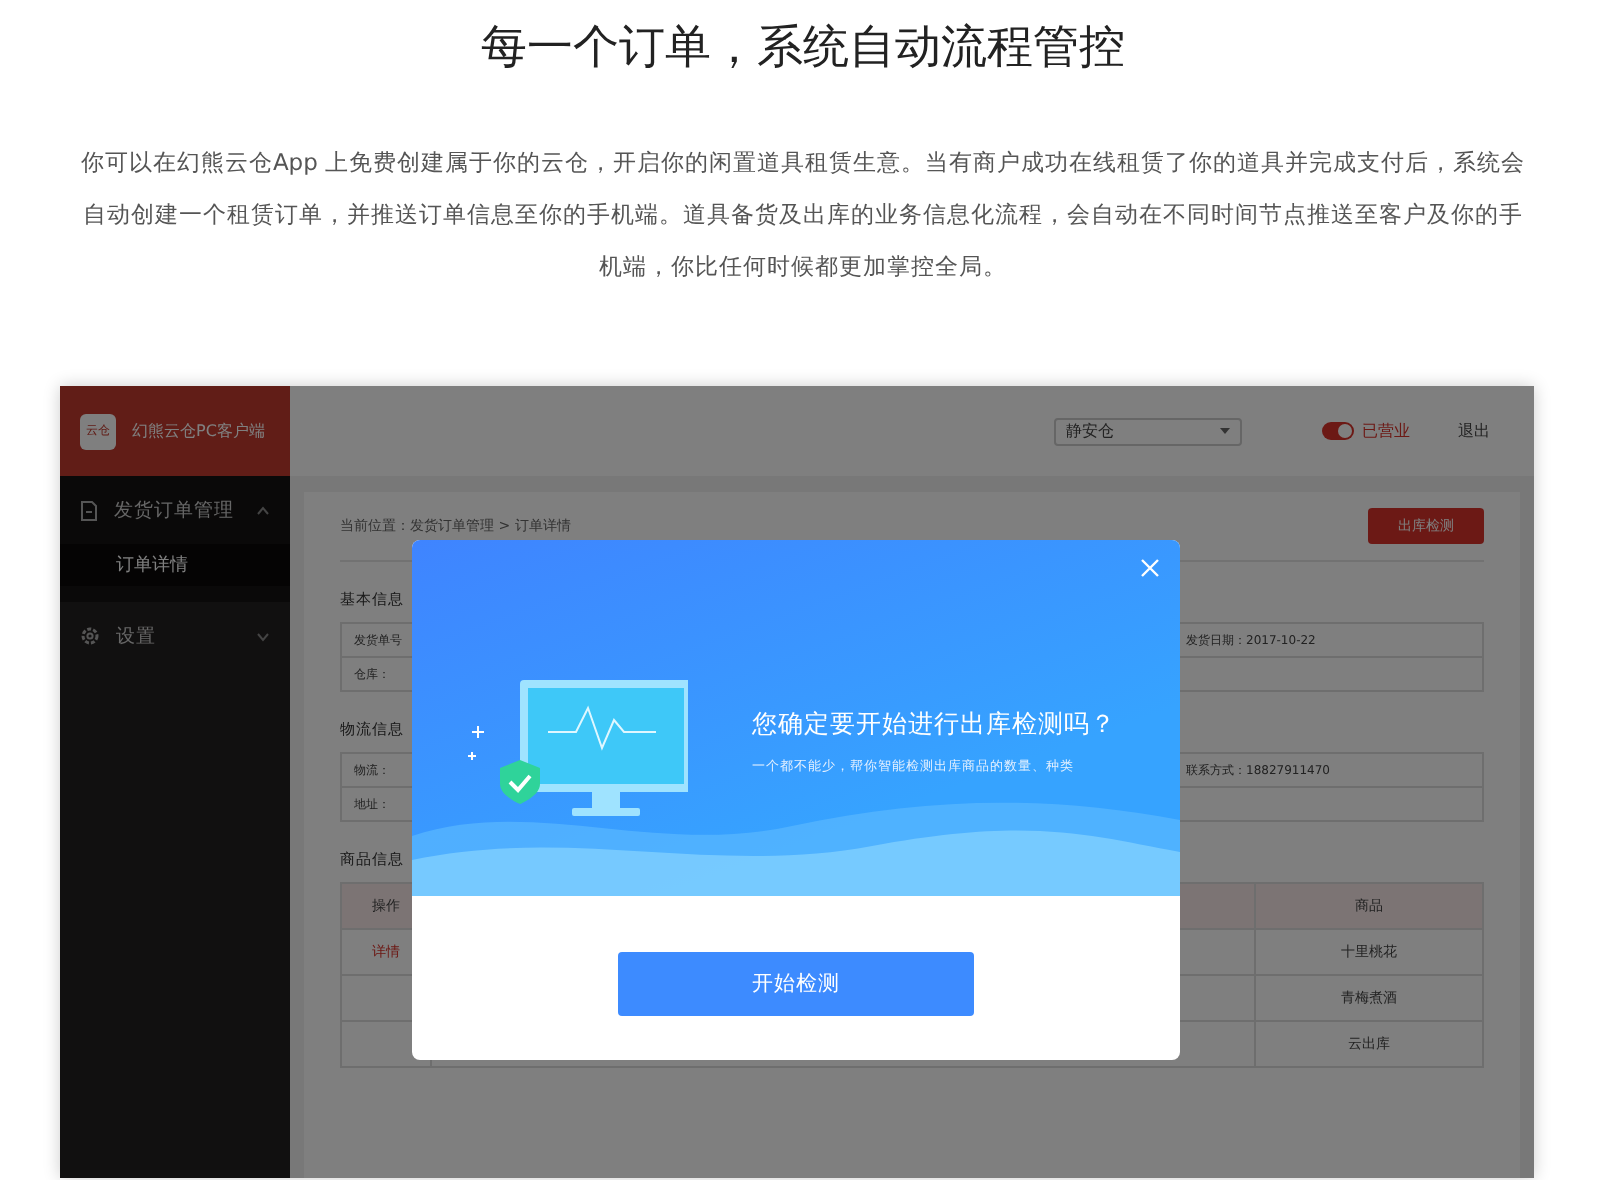 The width and height of the screenshot is (1606, 1180). Describe the element at coordinates (198, 431) in the screenshot. I see `app-title: 幻熊云仓PC客户端` at that location.